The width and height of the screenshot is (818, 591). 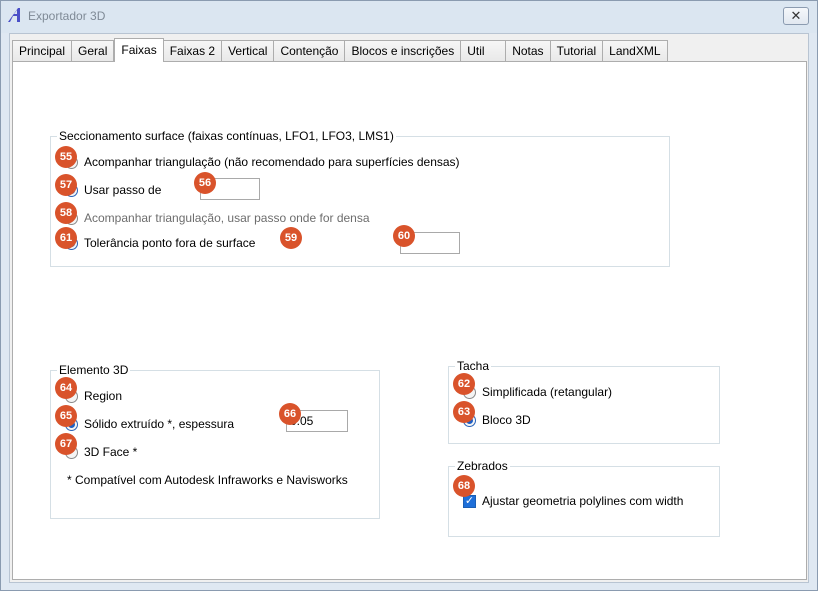 I want to click on opt-solido-label: Sólido extruído *, espessura, so click(x=159, y=424).